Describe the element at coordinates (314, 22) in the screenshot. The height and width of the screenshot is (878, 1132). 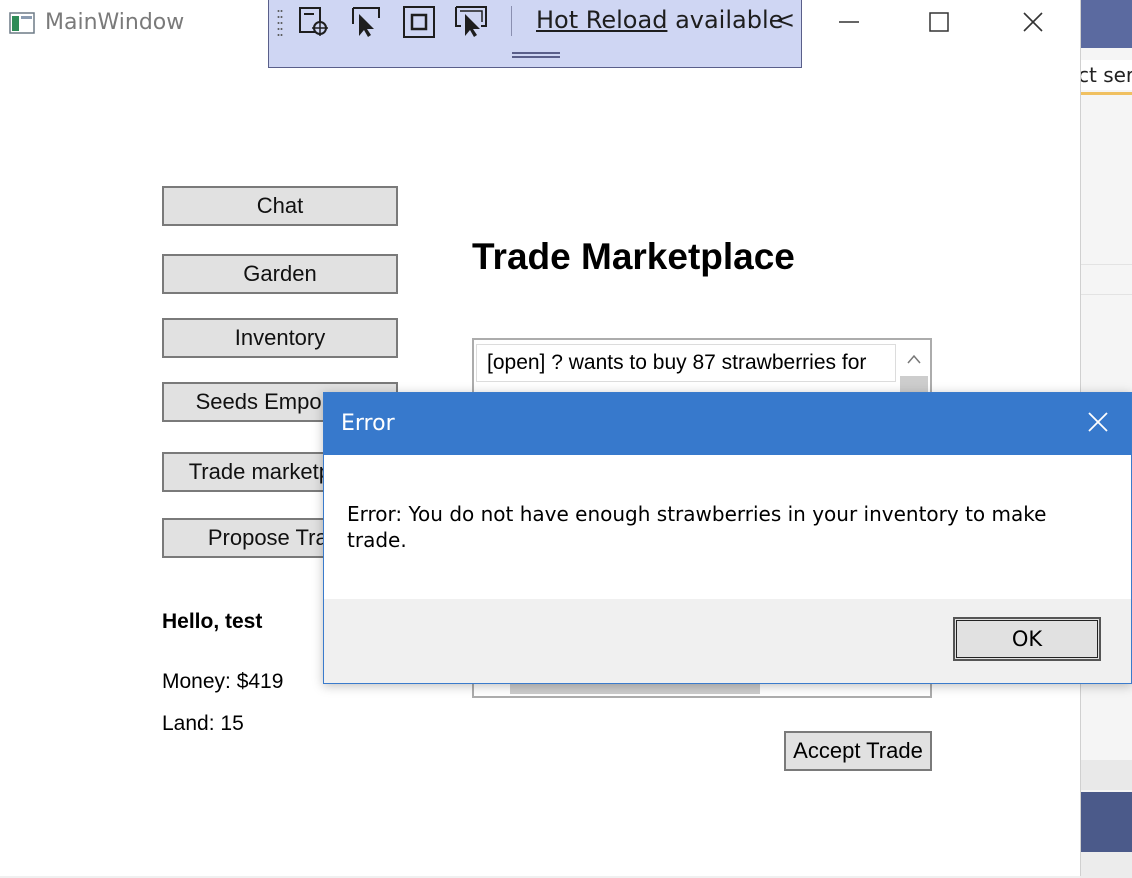
I see `select-element-icon` at that location.